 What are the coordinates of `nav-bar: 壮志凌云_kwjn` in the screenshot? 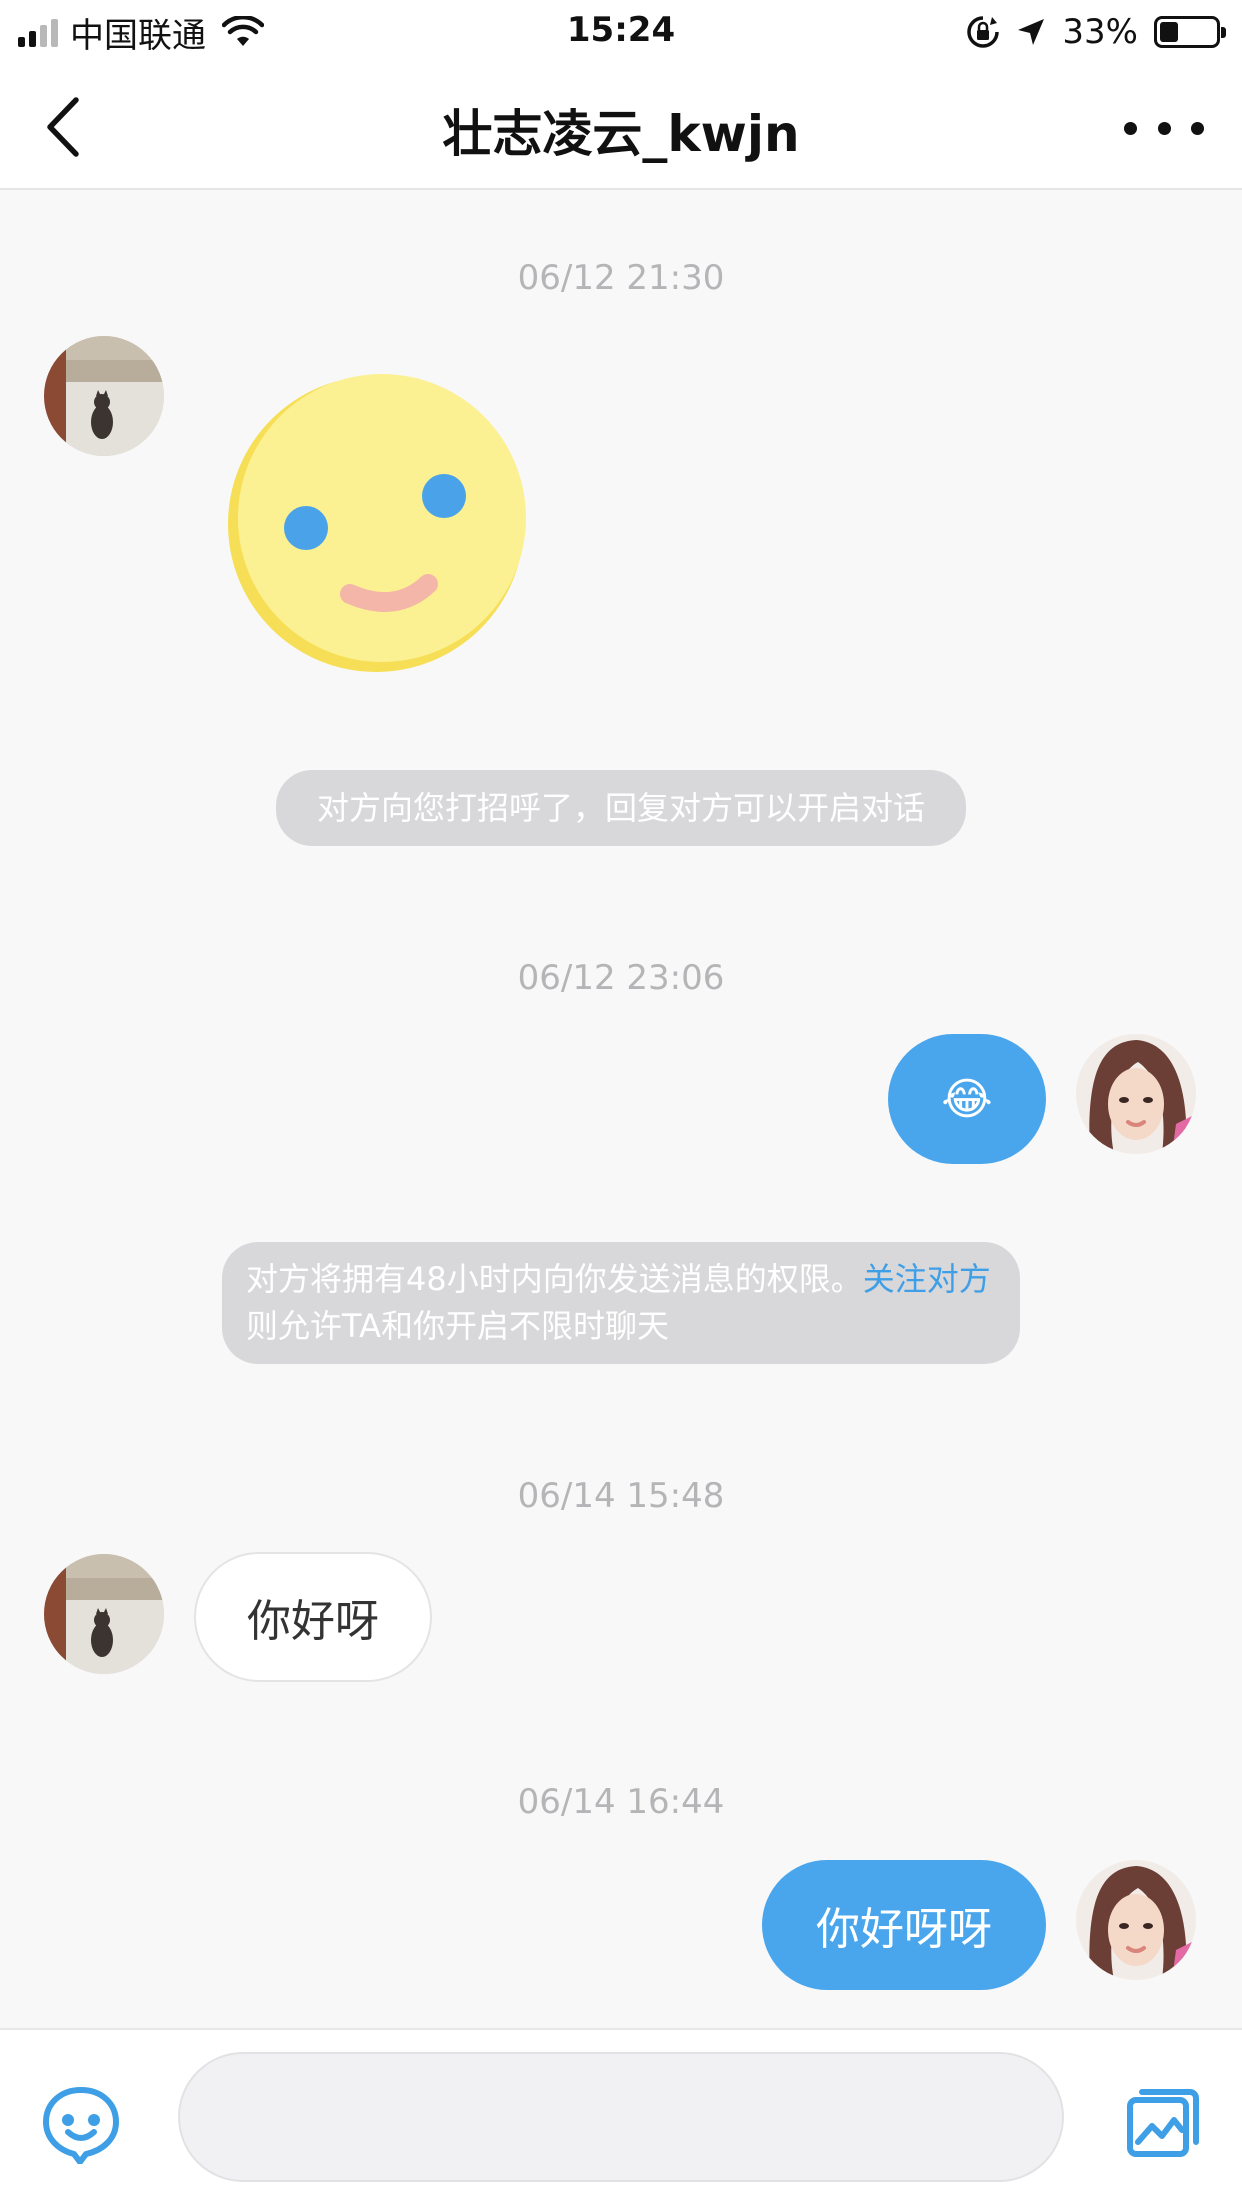 It's located at (621, 127).